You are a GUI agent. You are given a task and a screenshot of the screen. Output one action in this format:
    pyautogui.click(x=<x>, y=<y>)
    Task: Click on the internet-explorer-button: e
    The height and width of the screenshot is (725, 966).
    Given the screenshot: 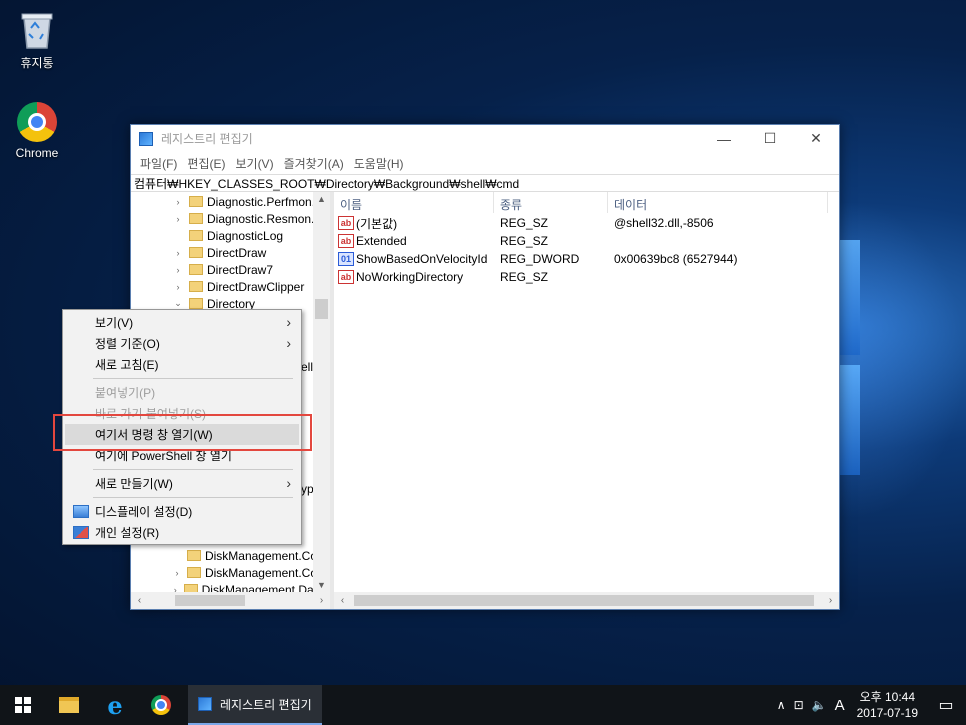 What is the action you would take?
    pyautogui.click(x=115, y=705)
    